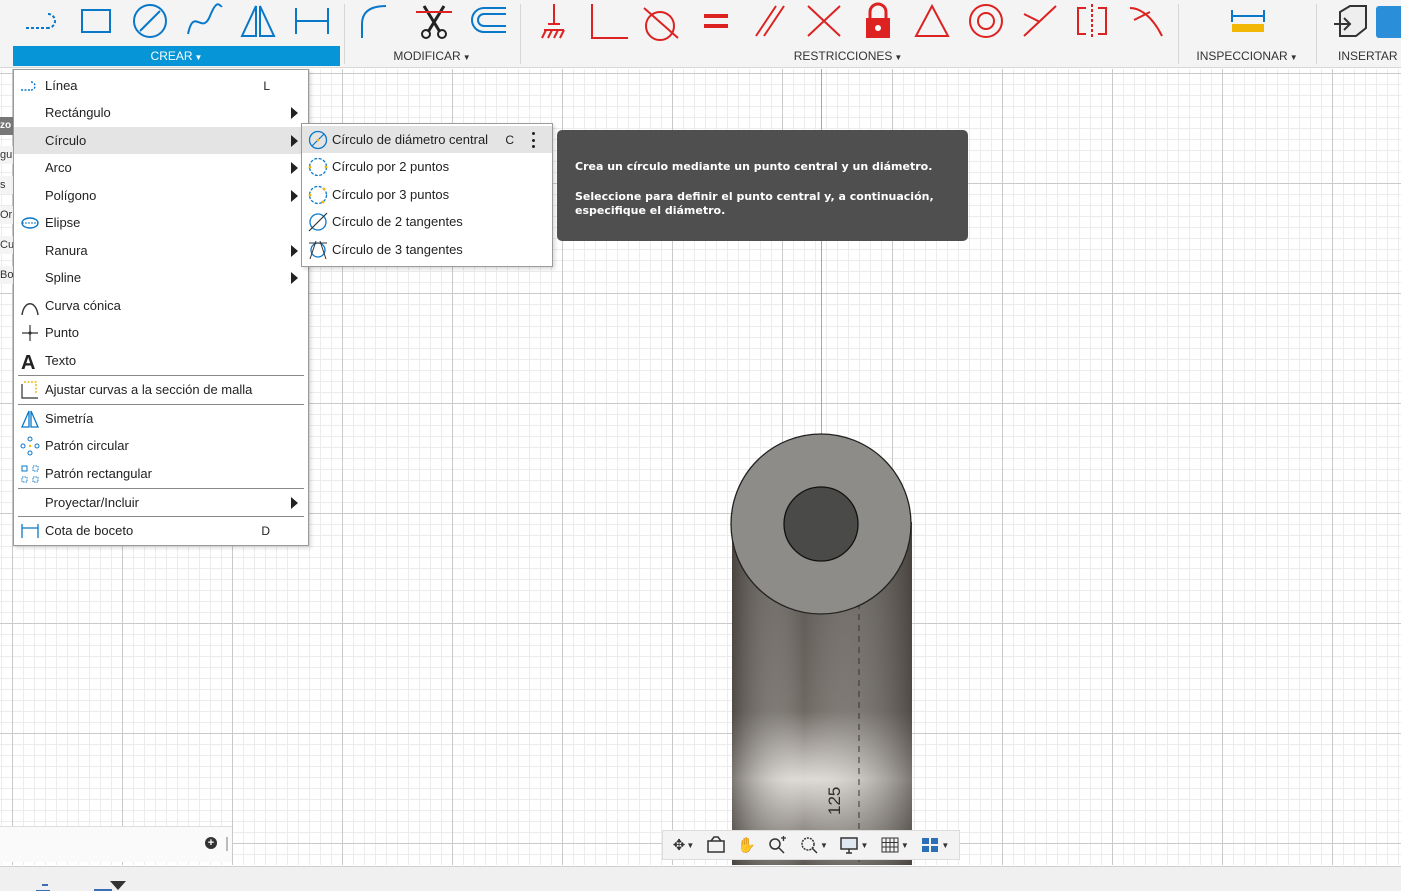  Describe the element at coordinates (7, 245) in the screenshot. I see `side-panel-fragment: Cu` at that location.